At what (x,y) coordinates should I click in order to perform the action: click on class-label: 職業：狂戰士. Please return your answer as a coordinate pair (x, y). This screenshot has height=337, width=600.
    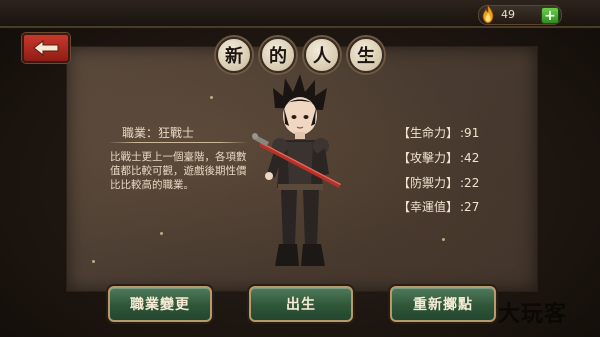
    Looking at the image, I should click on (158, 133).